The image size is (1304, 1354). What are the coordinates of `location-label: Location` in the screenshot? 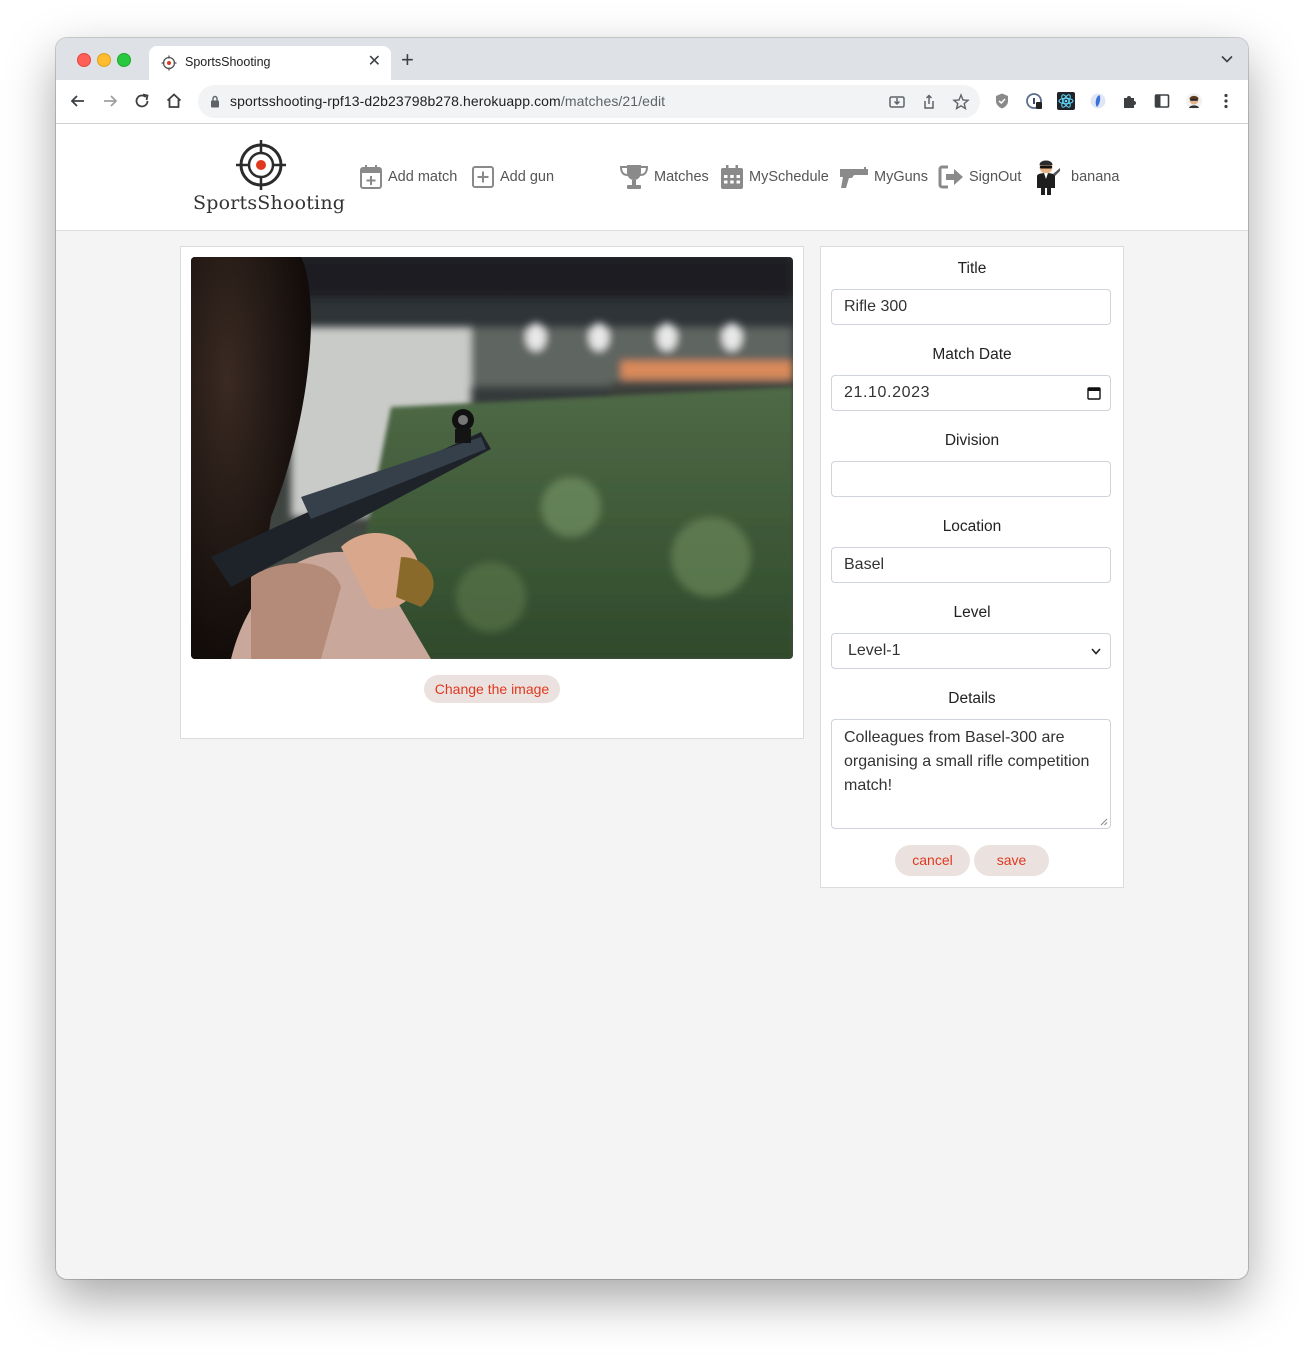 It's located at (972, 526).